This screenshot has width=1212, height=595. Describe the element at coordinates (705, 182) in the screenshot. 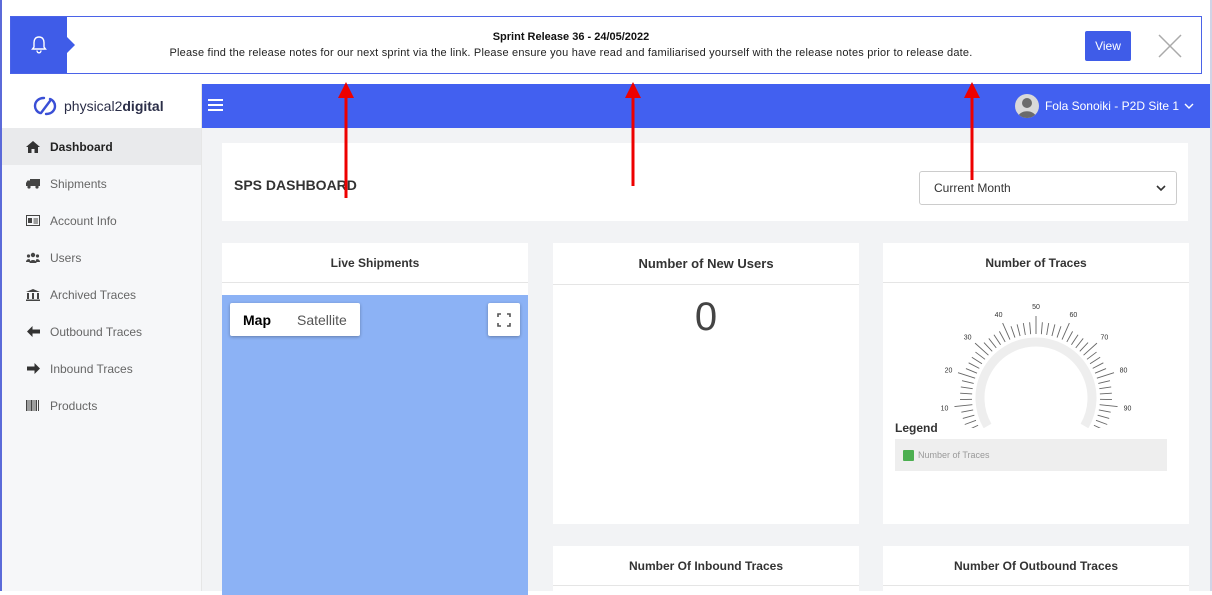

I see `dashboard-header: SPS DASHBOARD Current Month` at that location.